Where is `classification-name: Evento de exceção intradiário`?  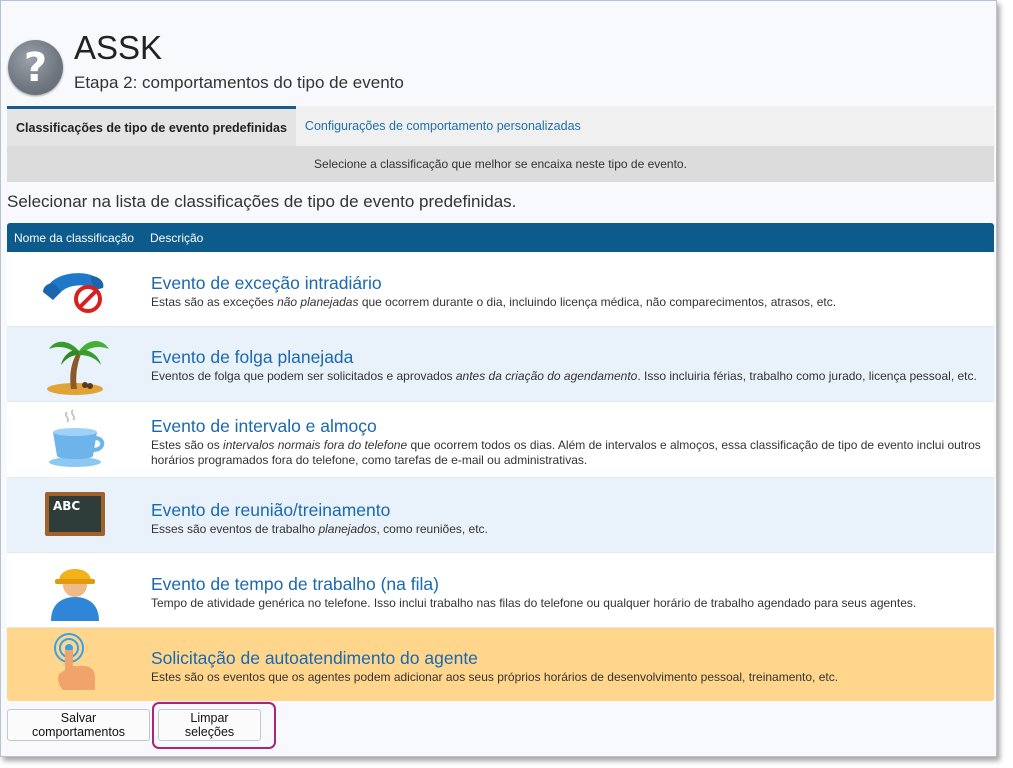
classification-name: Evento de exceção intradiário is located at coordinates (266, 283).